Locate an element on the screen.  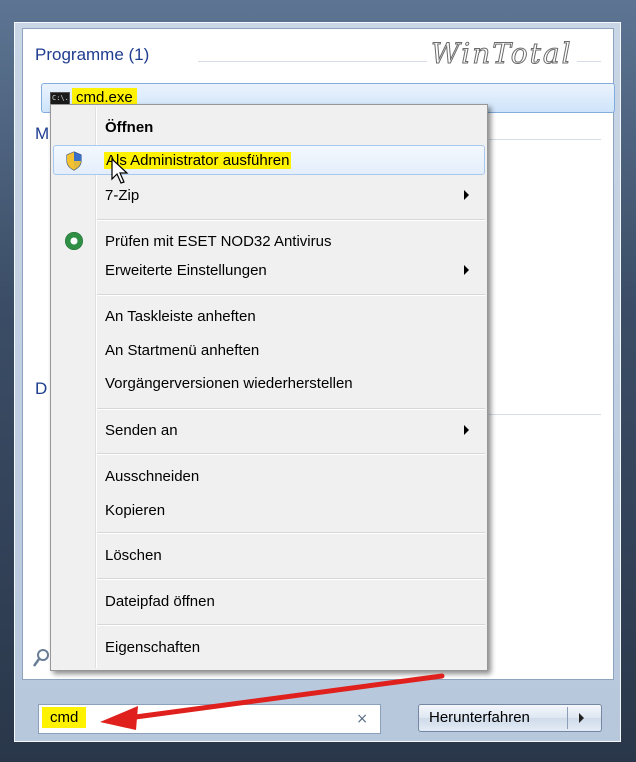
menu-item-label: 7-Zip is located at coordinates (122, 195).